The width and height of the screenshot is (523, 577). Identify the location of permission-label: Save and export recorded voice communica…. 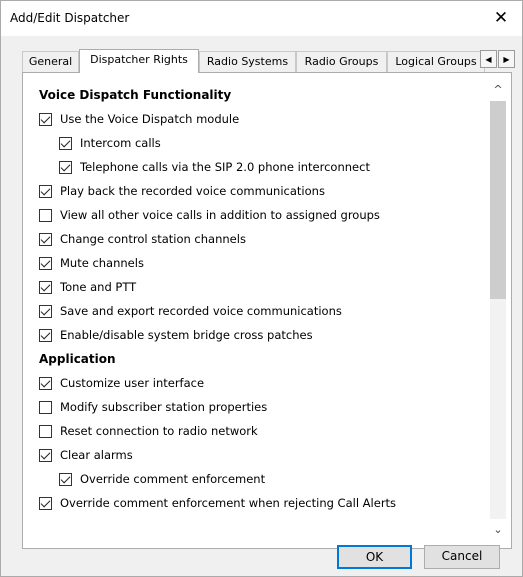
(201, 311).